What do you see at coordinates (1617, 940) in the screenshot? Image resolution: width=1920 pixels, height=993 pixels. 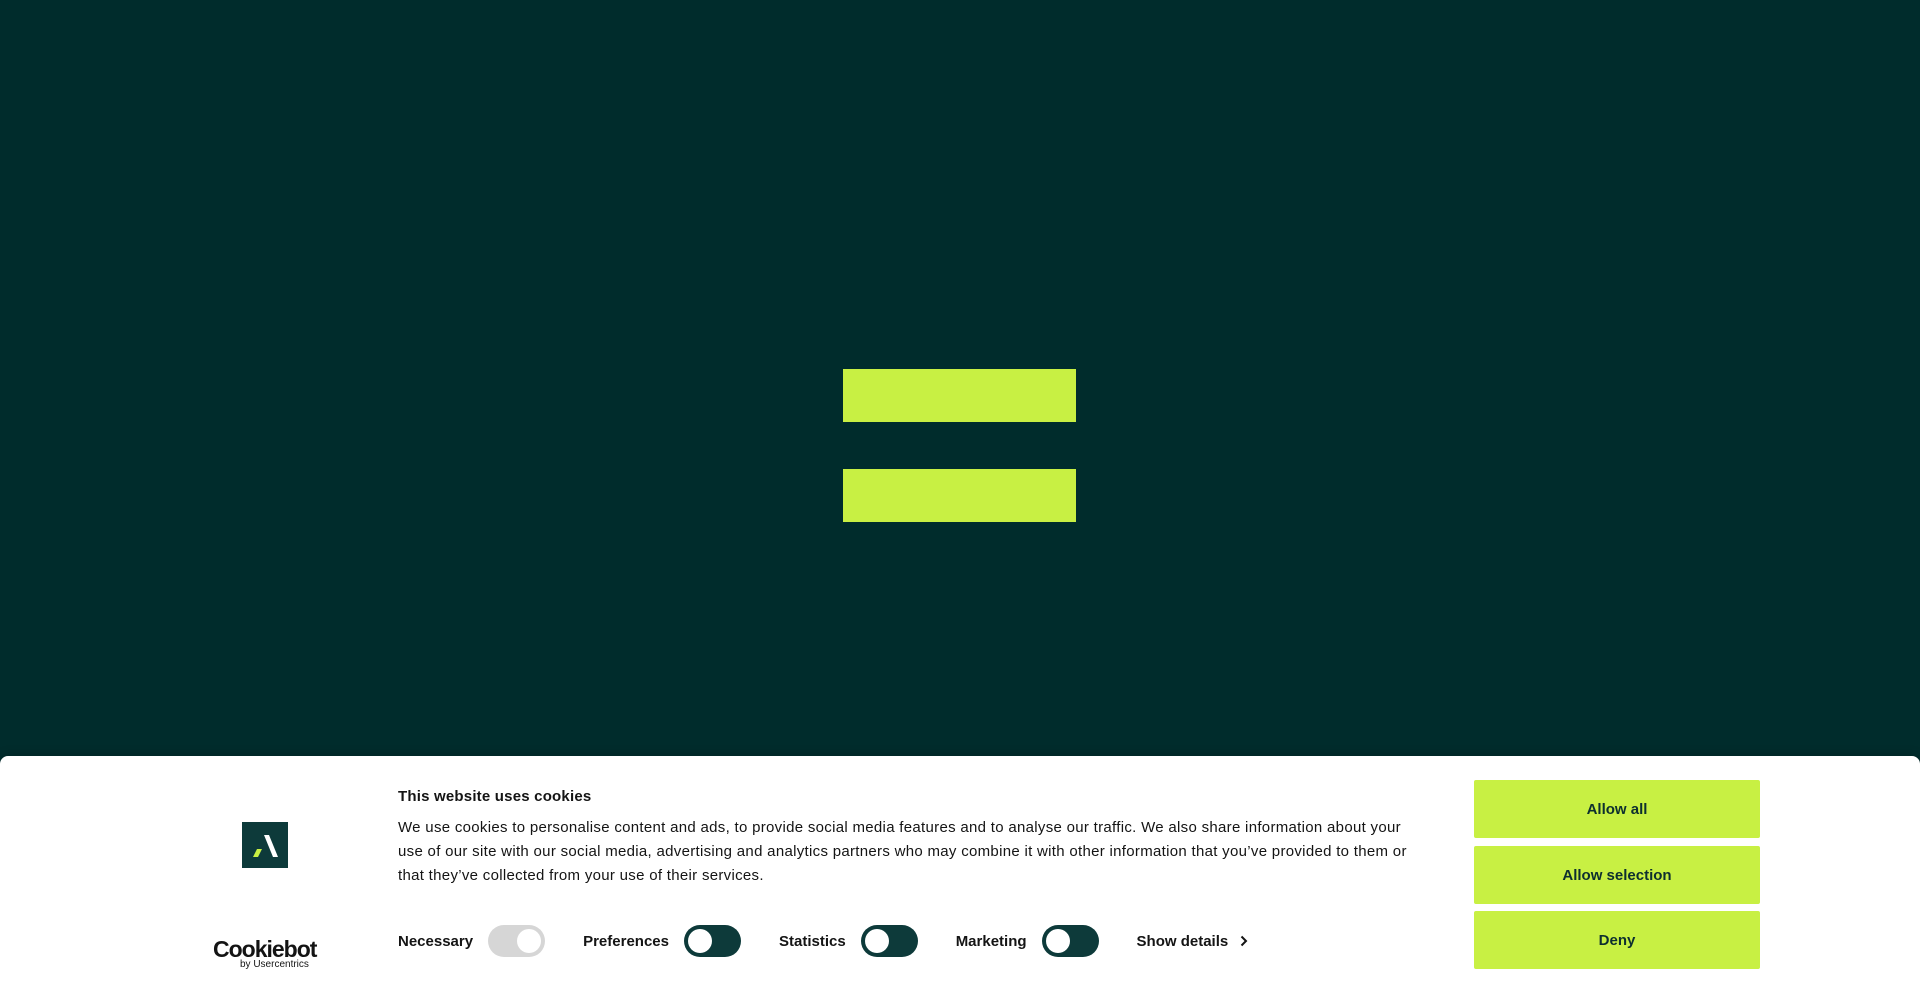 I see `deny-button: Deny` at bounding box center [1617, 940].